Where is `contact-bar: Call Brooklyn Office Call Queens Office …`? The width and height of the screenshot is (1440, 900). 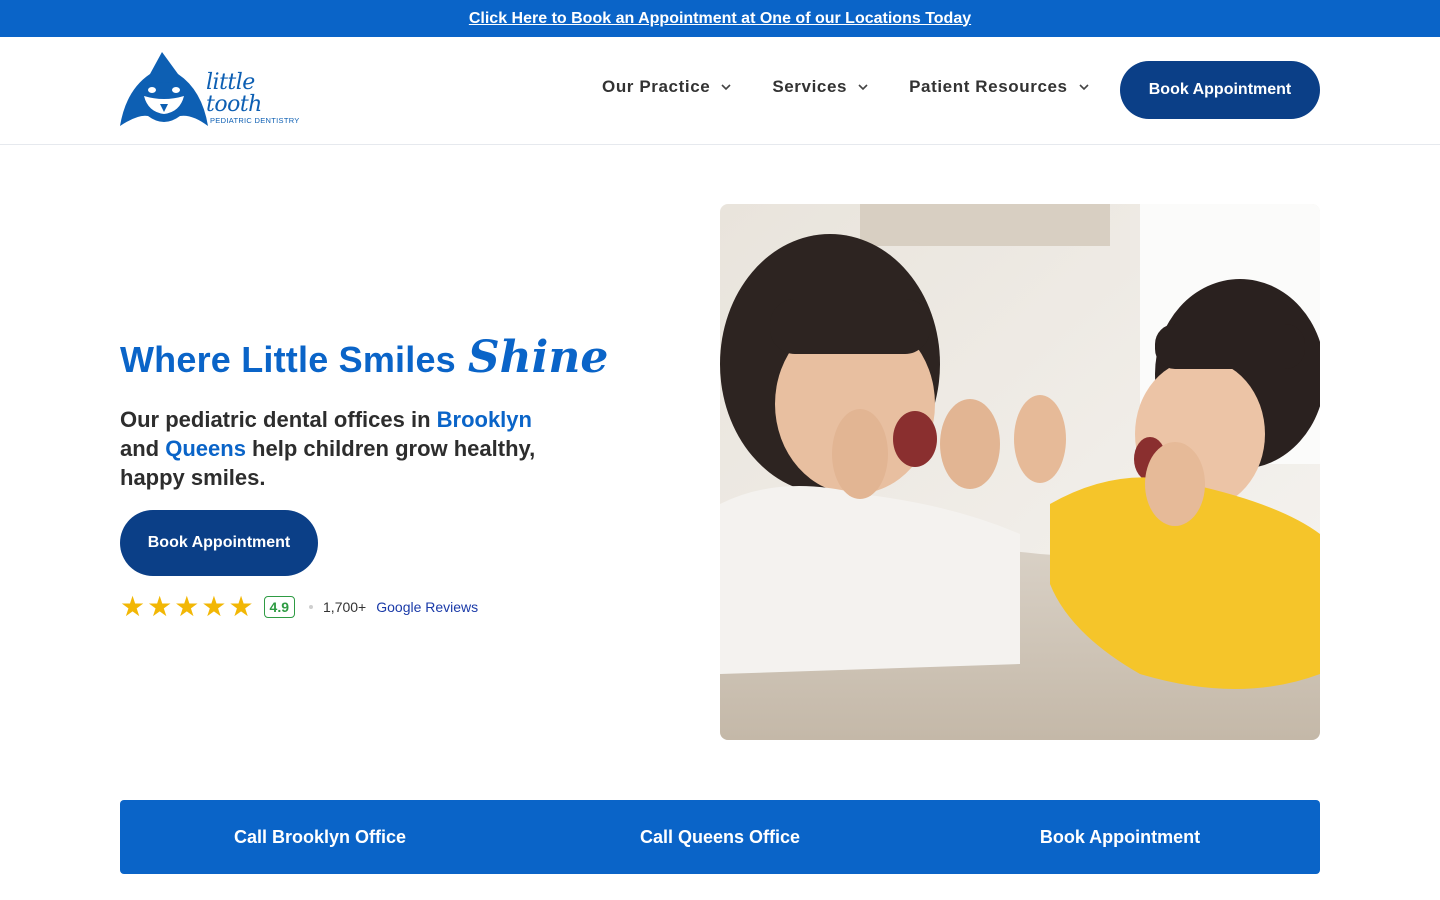 contact-bar: Call Brooklyn Office Call Queens Office … is located at coordinates (720, 837).